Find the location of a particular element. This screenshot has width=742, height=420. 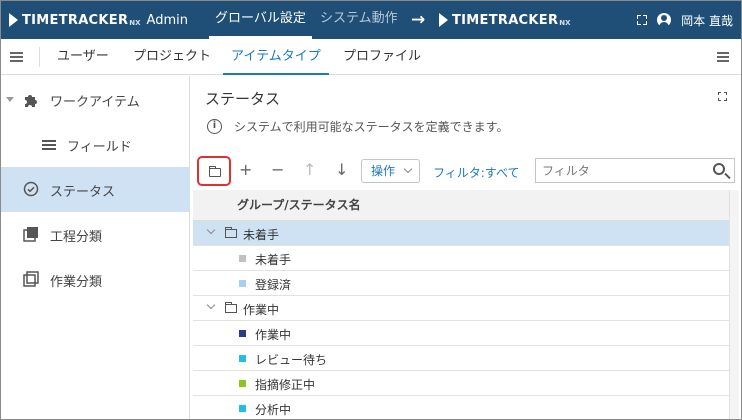

status-row: 登録済 is located at coordinates (461, 283).